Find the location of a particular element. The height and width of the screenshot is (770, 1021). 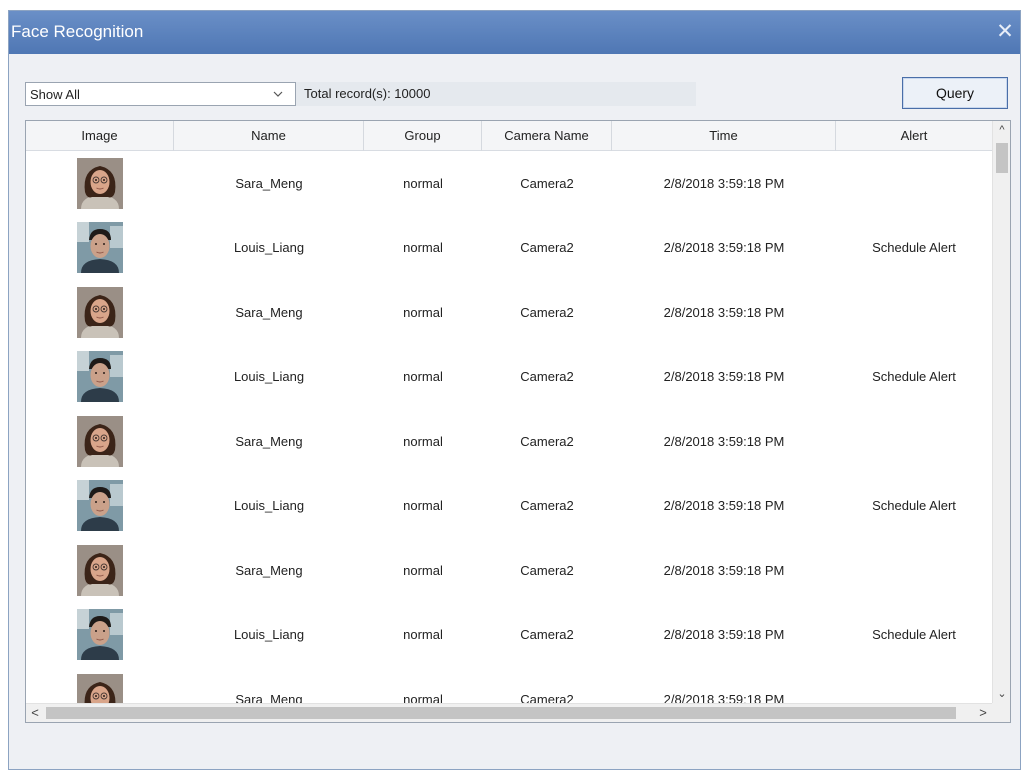

scroll-right-arrow: > is located at coordinates (983, 713).